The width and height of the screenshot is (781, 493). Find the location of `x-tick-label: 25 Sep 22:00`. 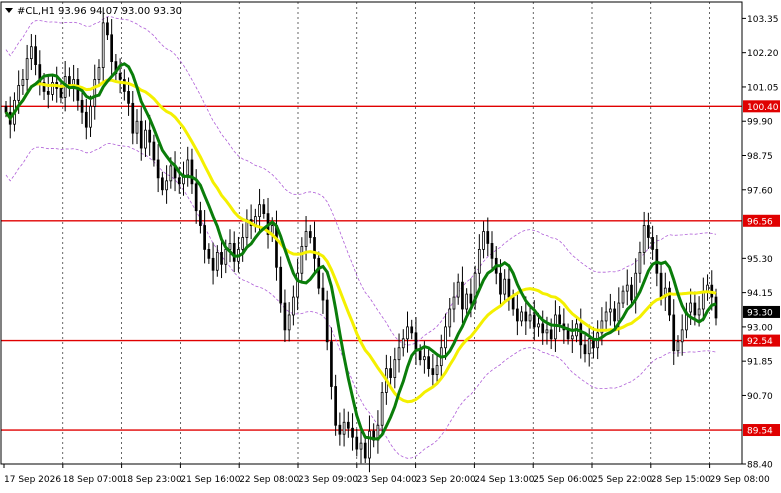

x-tick-label: 25 Sep 22:00 is located at coordinates (622, 480).